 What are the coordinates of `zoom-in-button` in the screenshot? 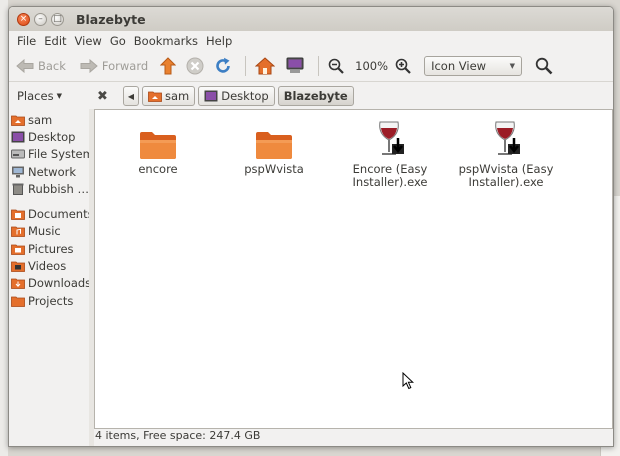 It's located at (405, 66).